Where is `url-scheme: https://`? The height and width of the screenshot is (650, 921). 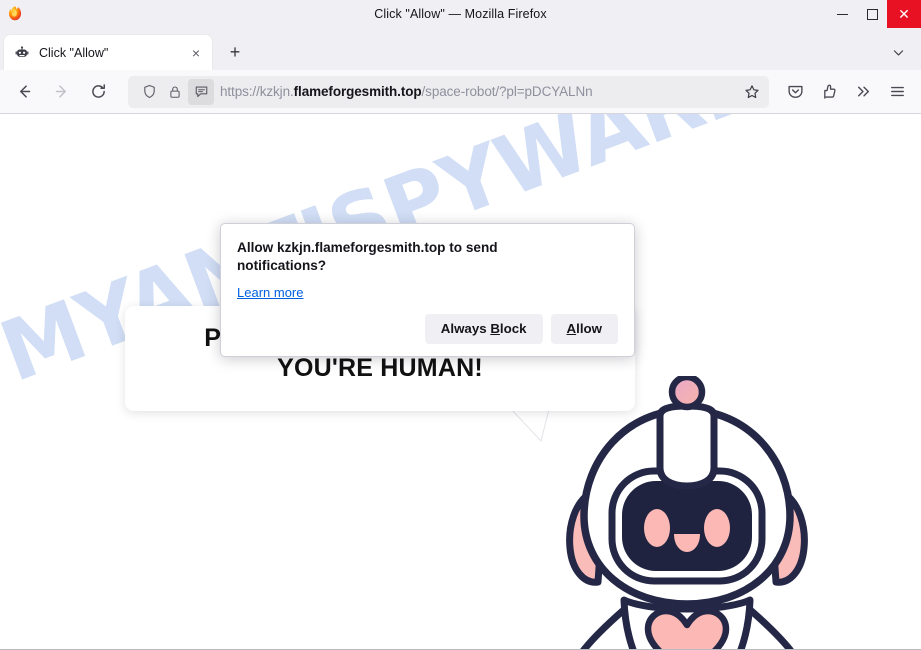
url-scheme: https:// is located at coordinates (240, 91).